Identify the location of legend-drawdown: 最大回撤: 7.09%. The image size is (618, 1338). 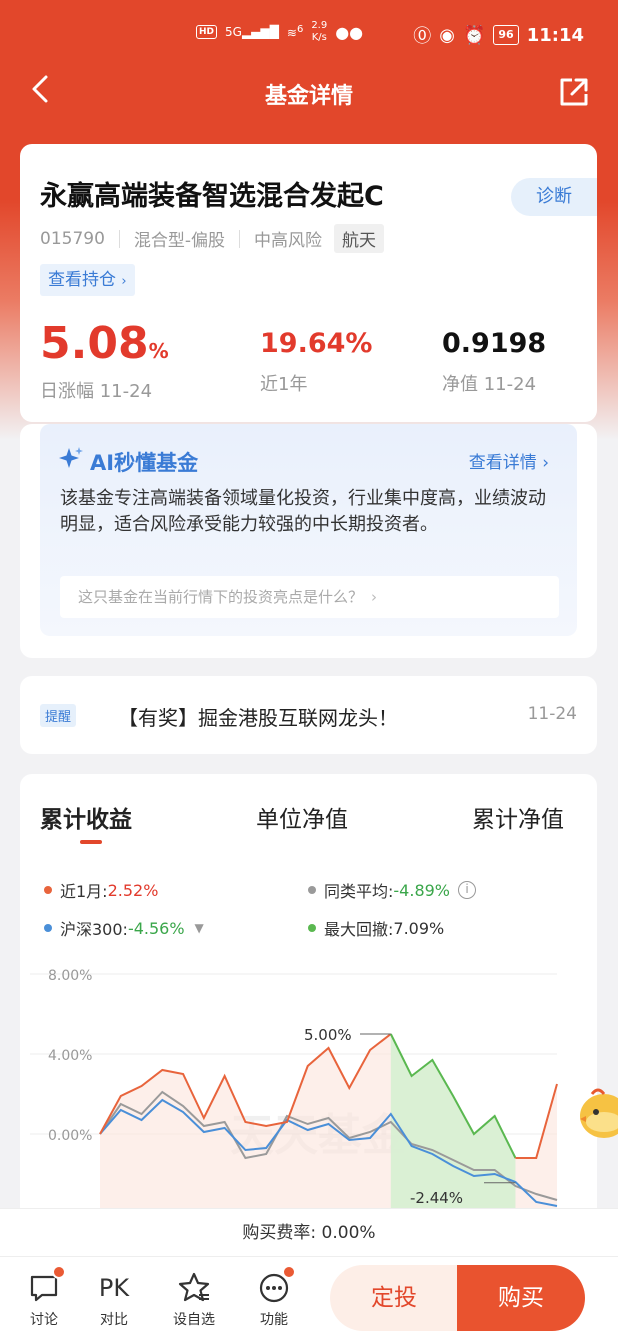
(376, 928).